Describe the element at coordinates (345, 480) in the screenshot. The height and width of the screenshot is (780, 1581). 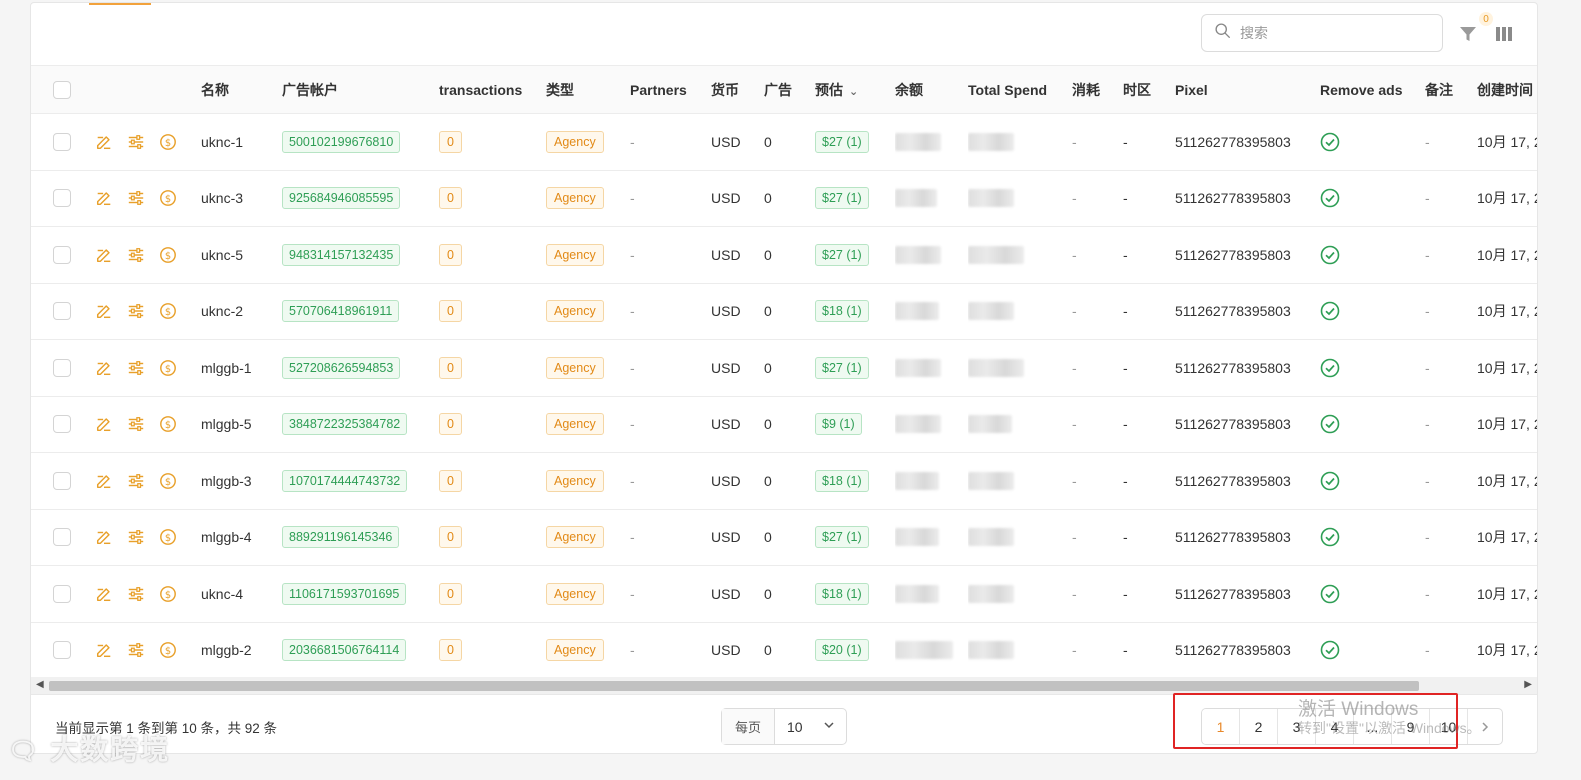
I see `ad-account-tag: 1070174444743732` at that location.